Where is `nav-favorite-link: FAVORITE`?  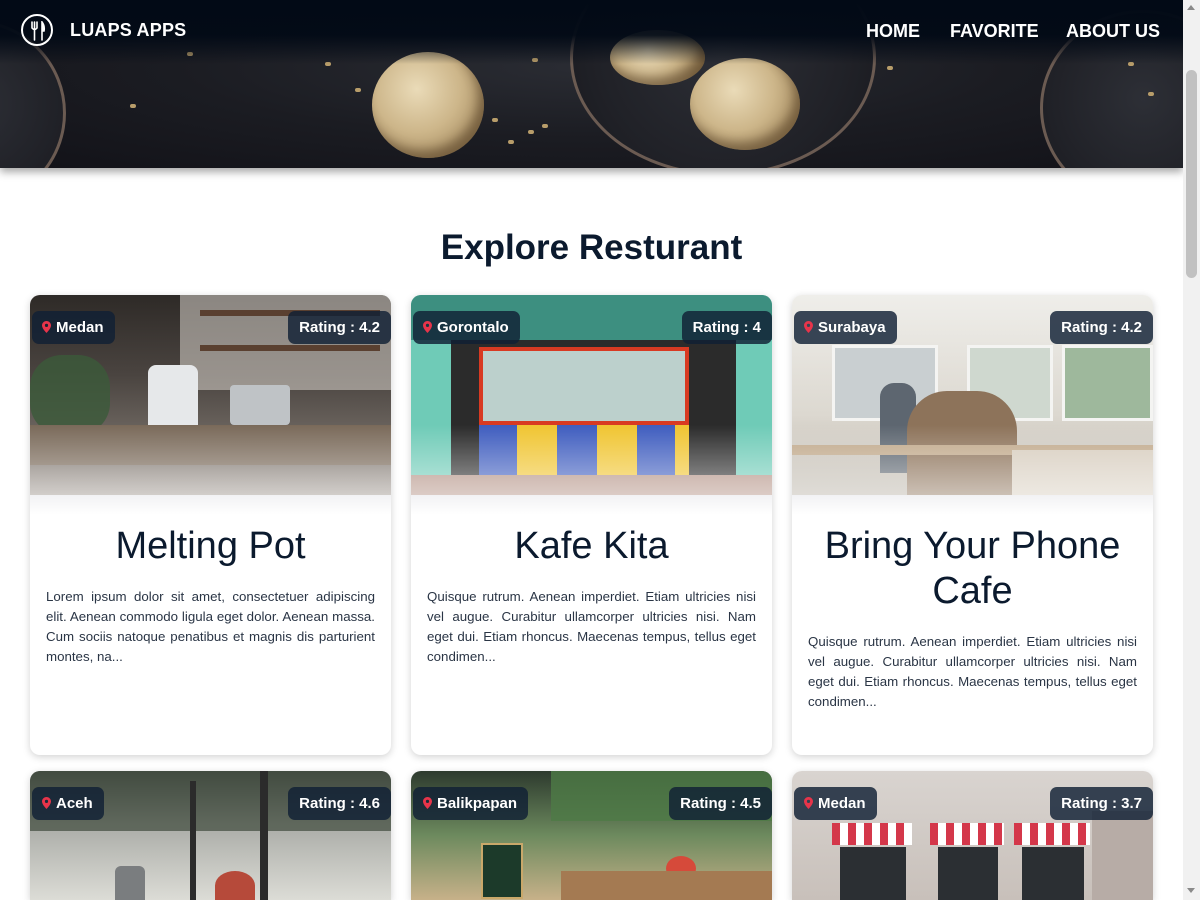
nav-favorite-link: FAVORITE is located at coordinates (994, 31).